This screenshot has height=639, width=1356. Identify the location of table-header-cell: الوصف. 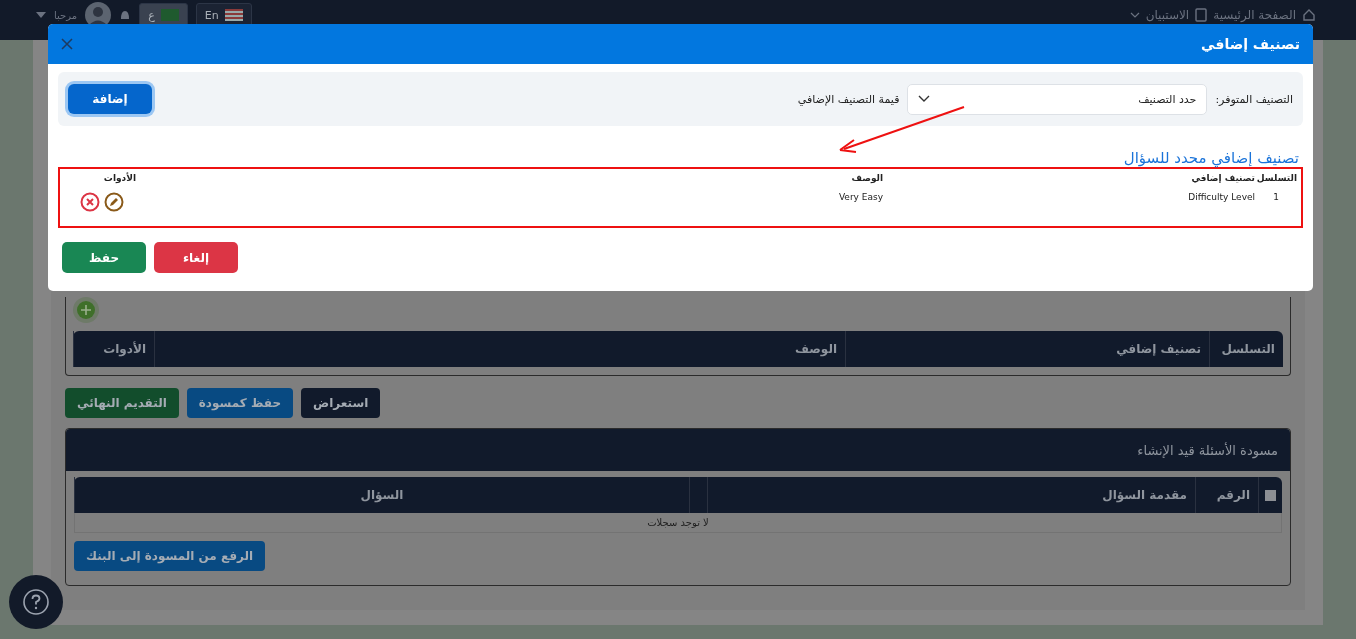
(499, 349).